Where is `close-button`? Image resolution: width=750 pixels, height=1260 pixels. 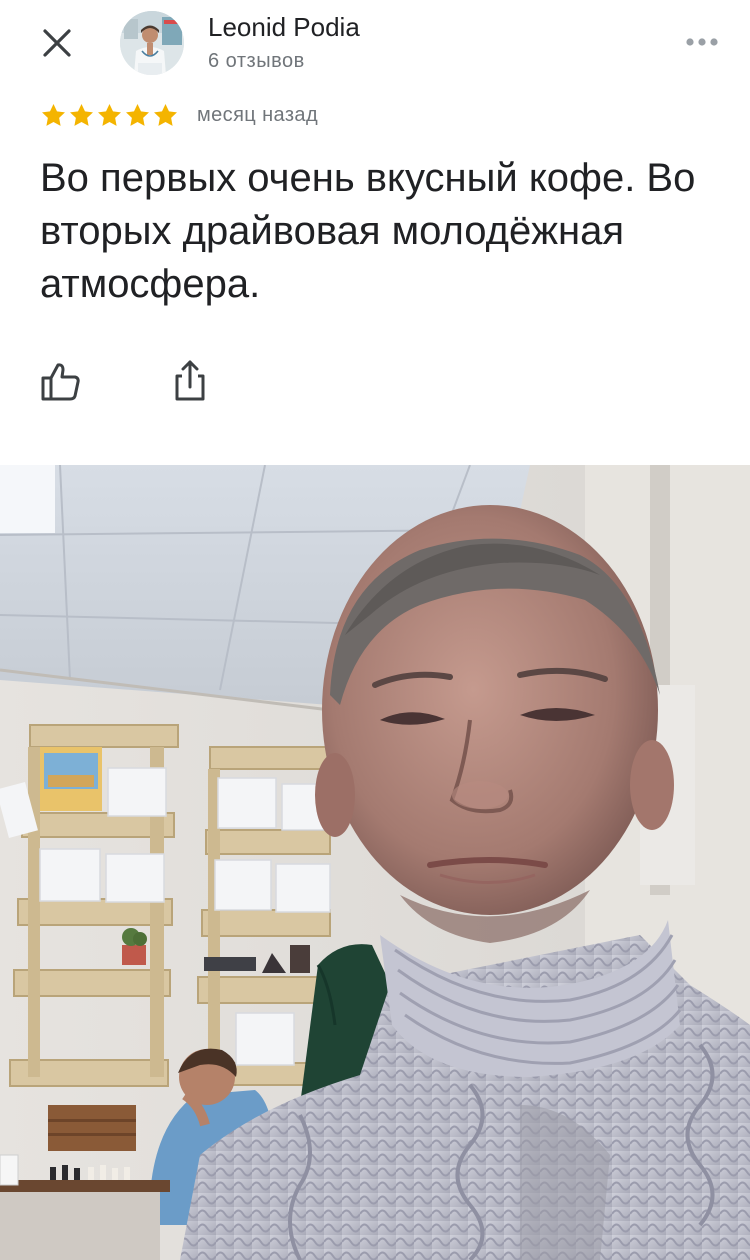
close-button is located at coordinates (57, 43).